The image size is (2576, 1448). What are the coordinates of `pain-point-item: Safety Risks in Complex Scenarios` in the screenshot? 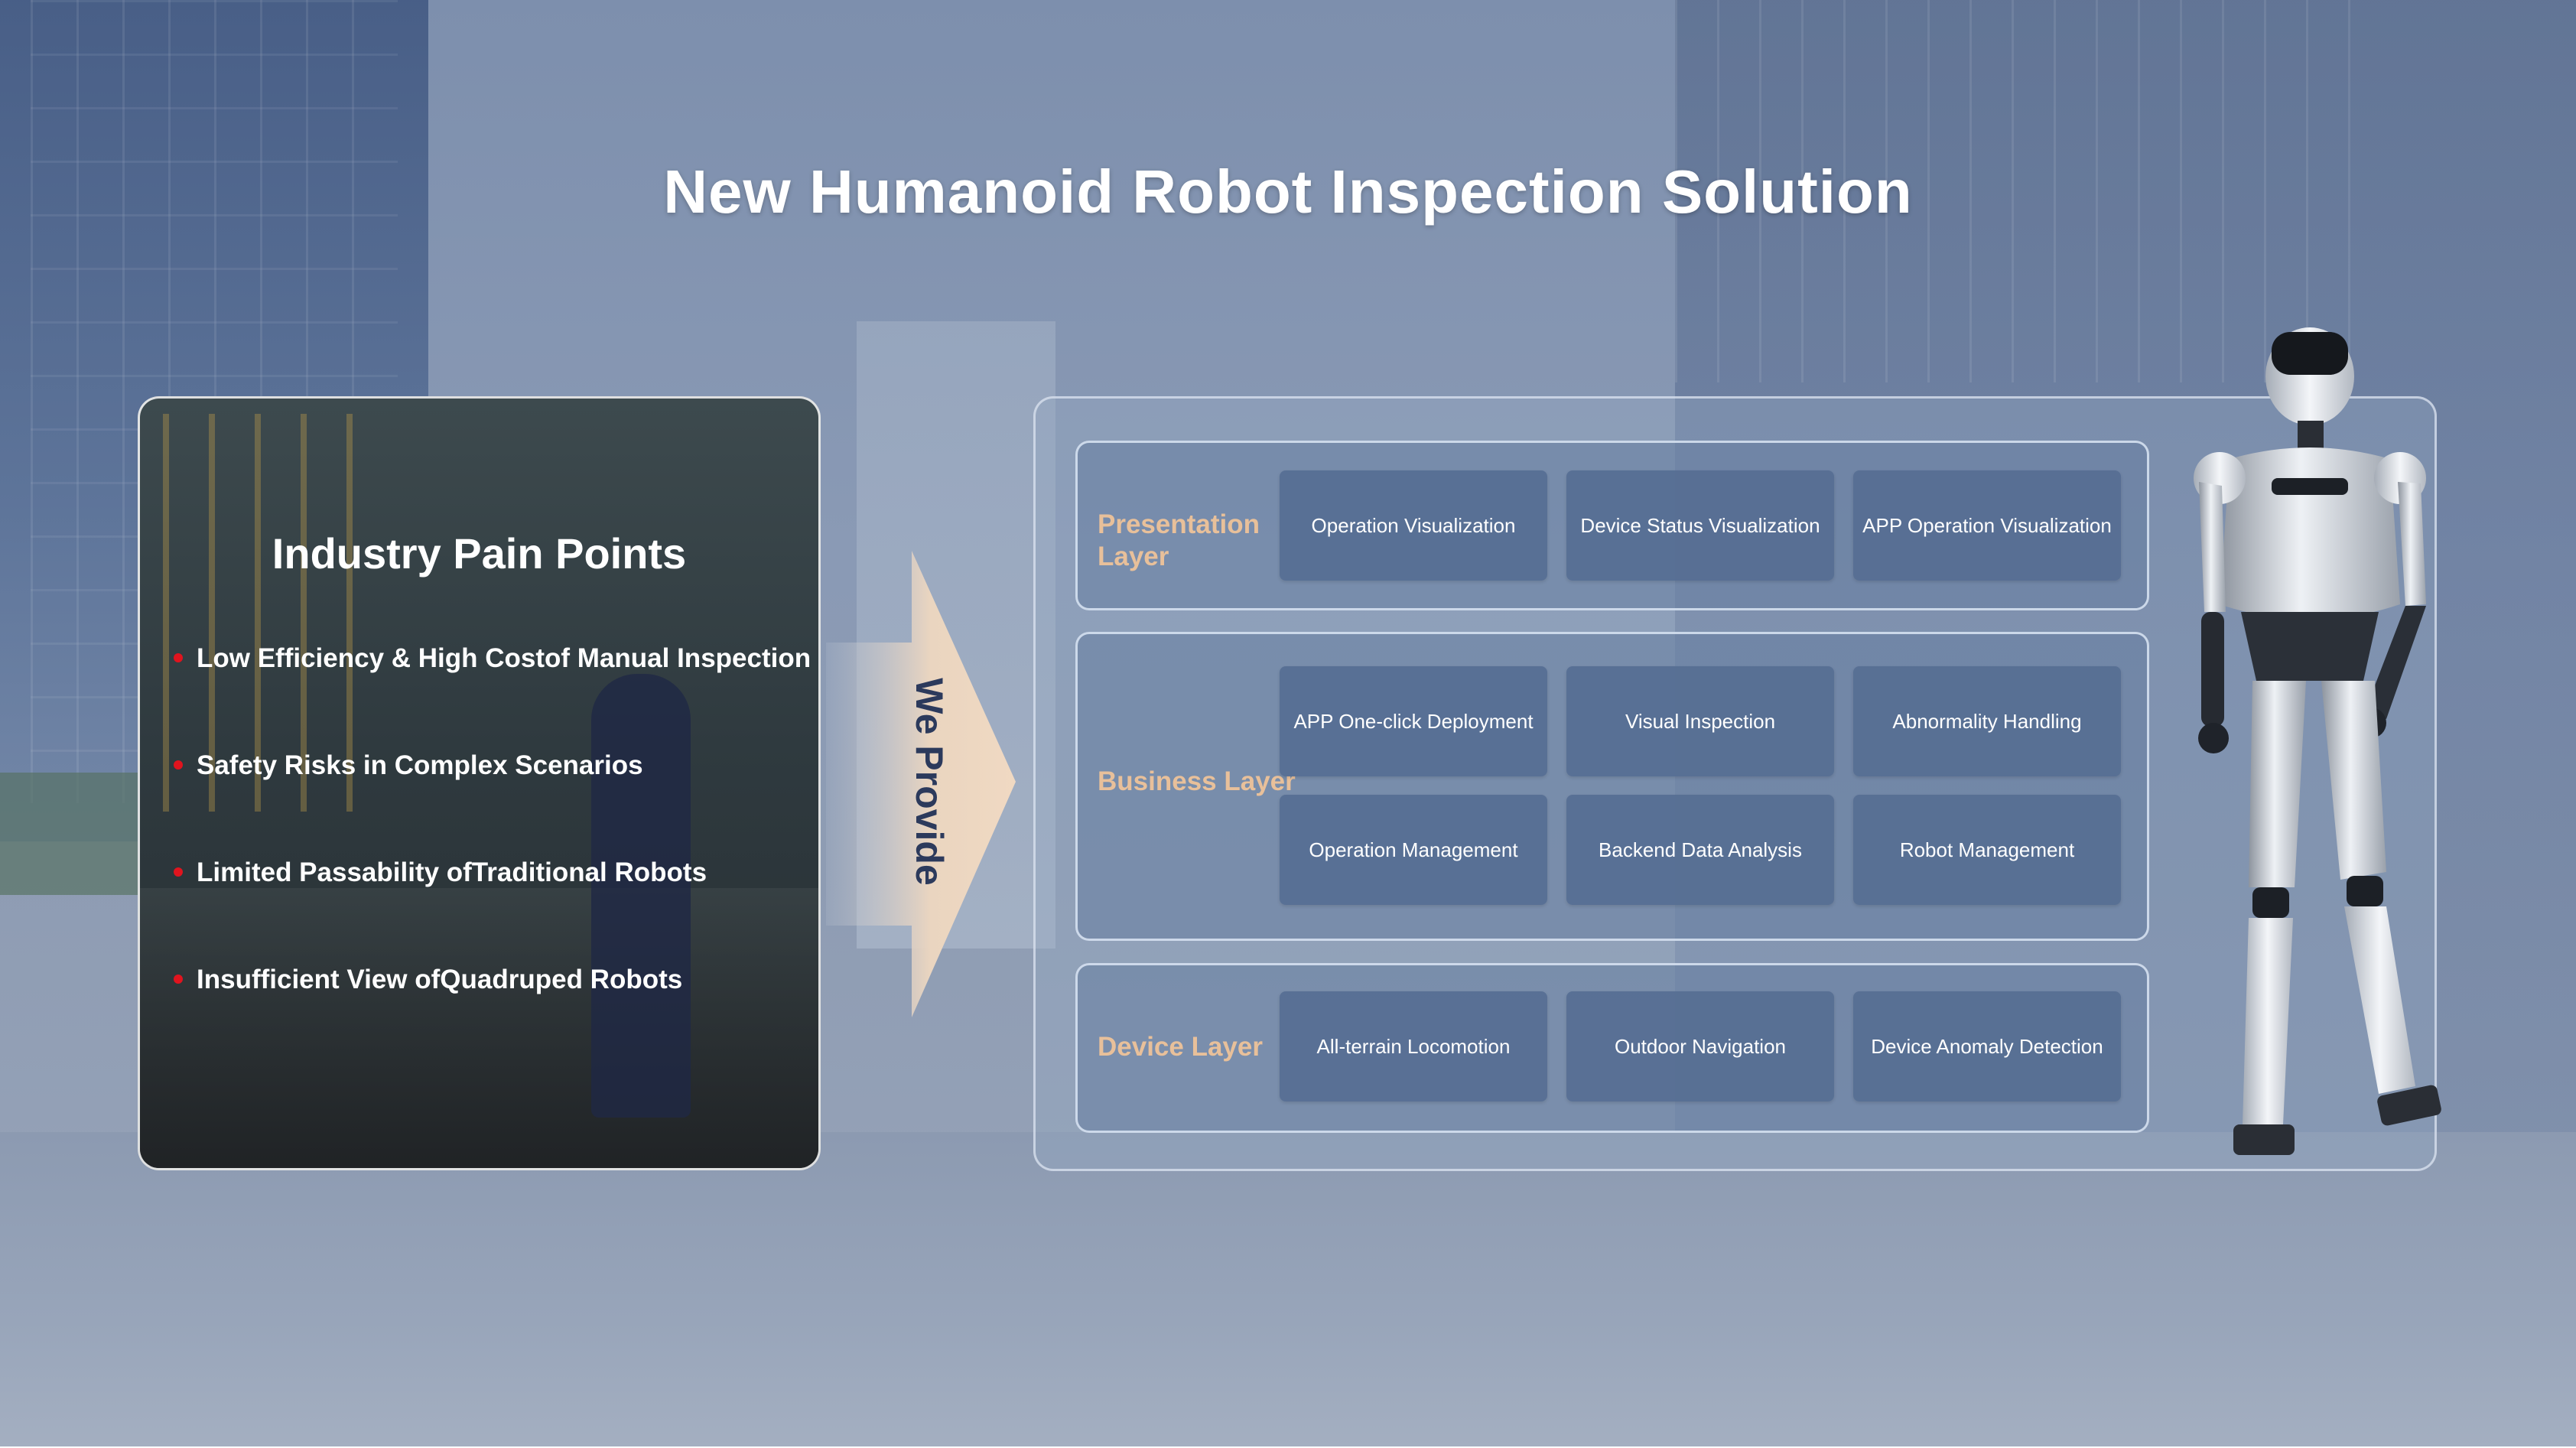 It's located at (408, 765).